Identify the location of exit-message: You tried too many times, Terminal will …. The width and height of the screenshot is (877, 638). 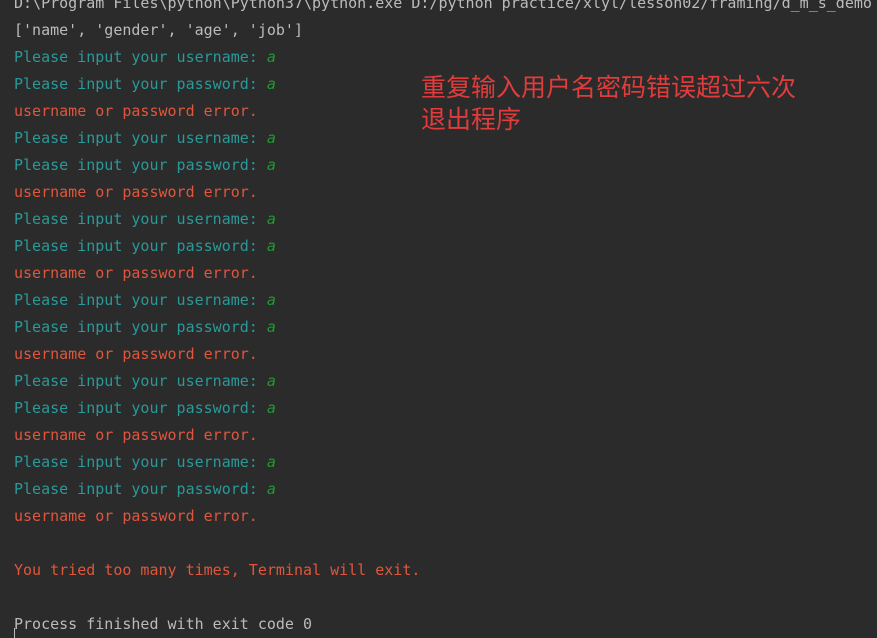
(217, 570).